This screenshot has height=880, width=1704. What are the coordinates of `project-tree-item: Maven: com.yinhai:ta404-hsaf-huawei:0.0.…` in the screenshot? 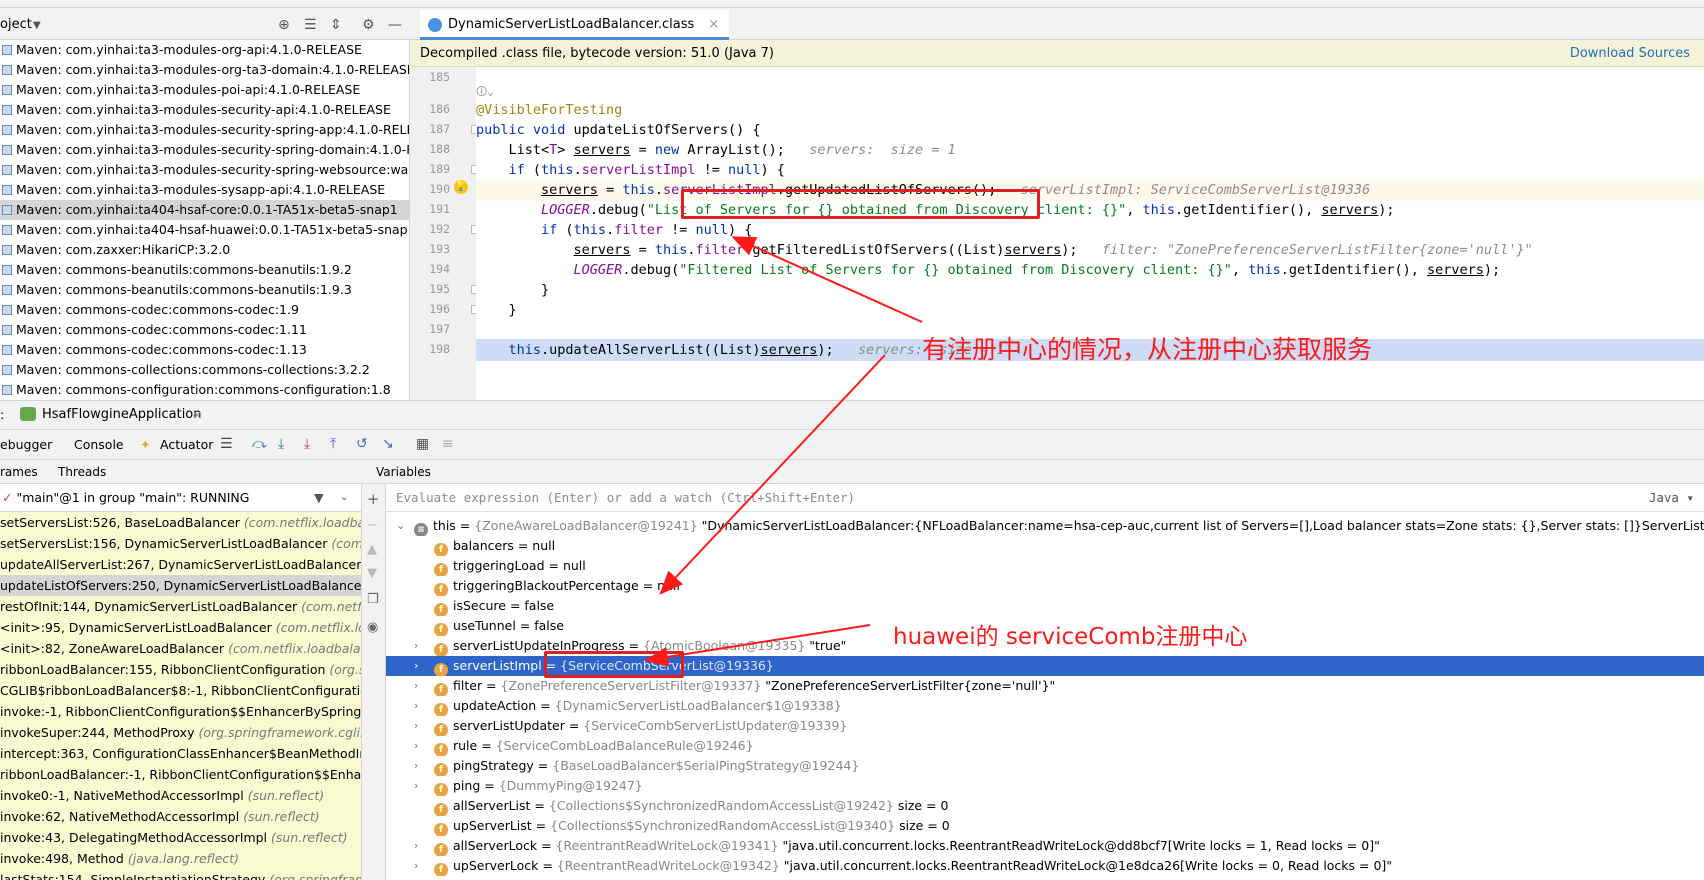 It's located at (204, 230).